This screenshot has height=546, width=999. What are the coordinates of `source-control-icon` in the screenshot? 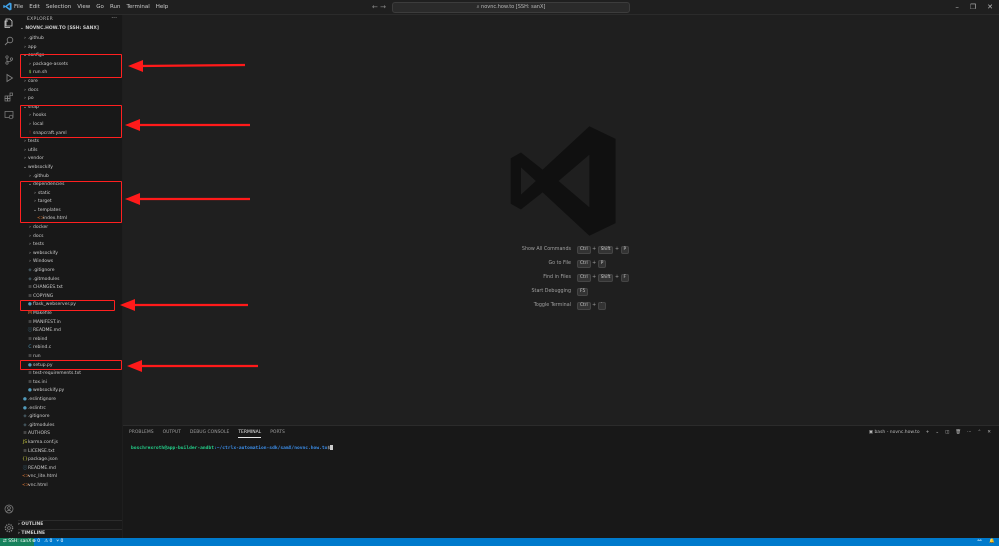 It's located at (9, 60).